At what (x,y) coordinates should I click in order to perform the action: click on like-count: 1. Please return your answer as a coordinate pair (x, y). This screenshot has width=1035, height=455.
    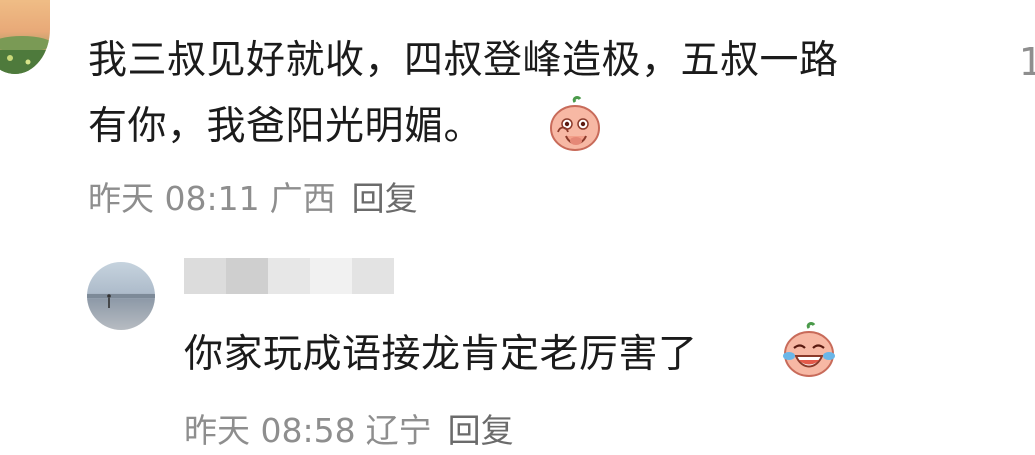
    Looking at the image, I should click on (1027, 62).